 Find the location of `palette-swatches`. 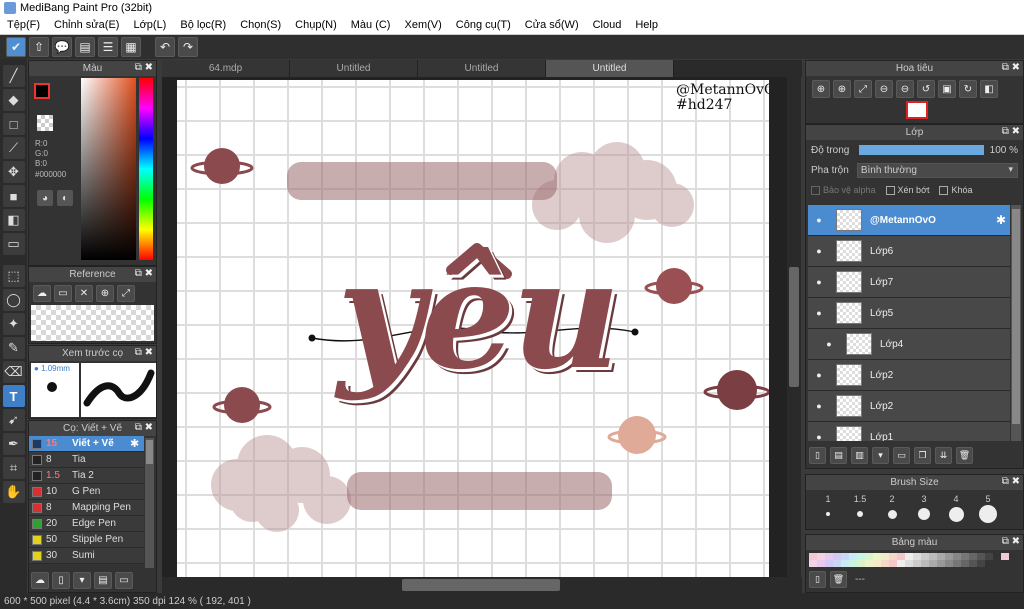

palette-swatches is located at coordinates (909, 560).